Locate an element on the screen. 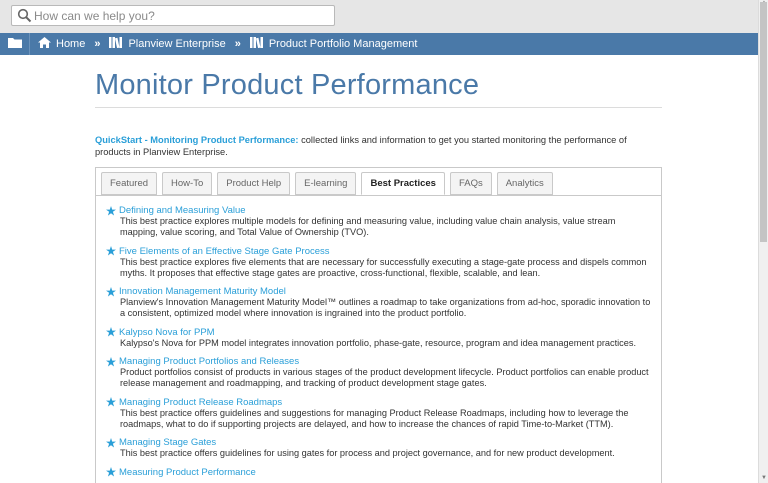 The image size is (768, 483). tab-label: Analytics is located at coordinates (524, 183).